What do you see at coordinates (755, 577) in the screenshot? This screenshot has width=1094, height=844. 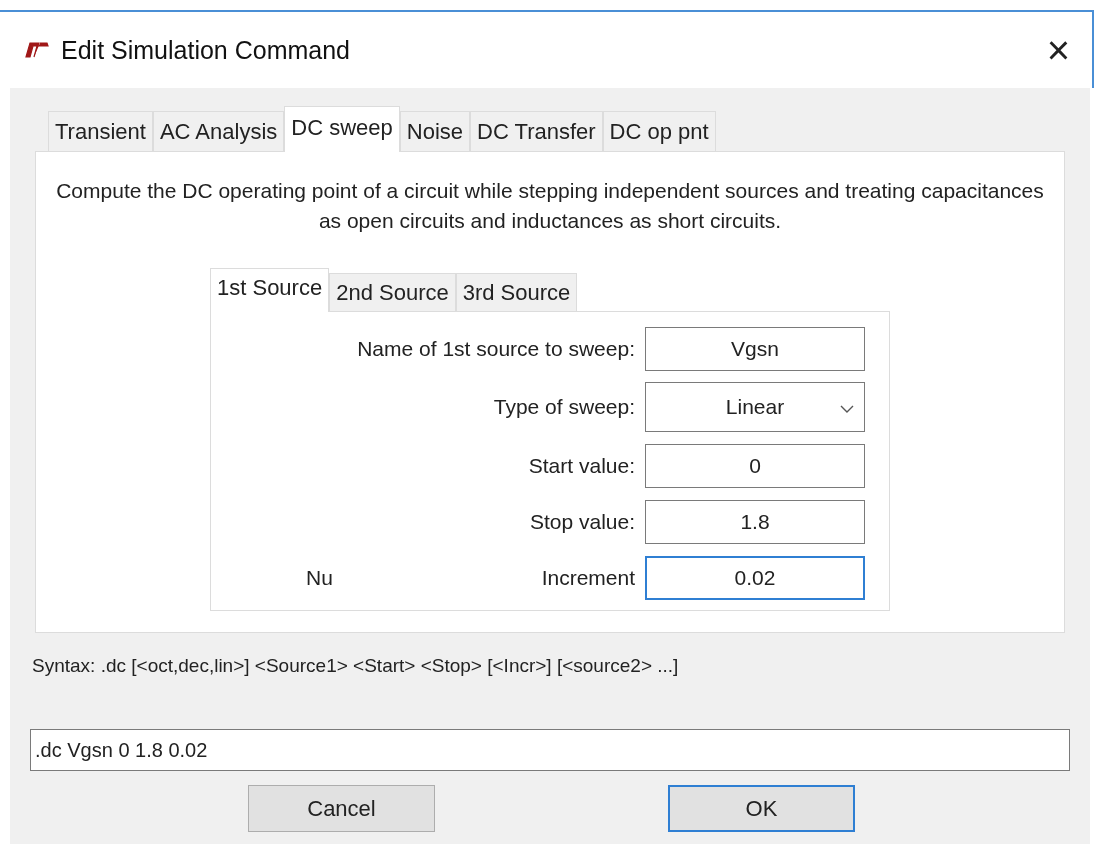 I see `input-field: 0.02` at bounding box center [755, 577].